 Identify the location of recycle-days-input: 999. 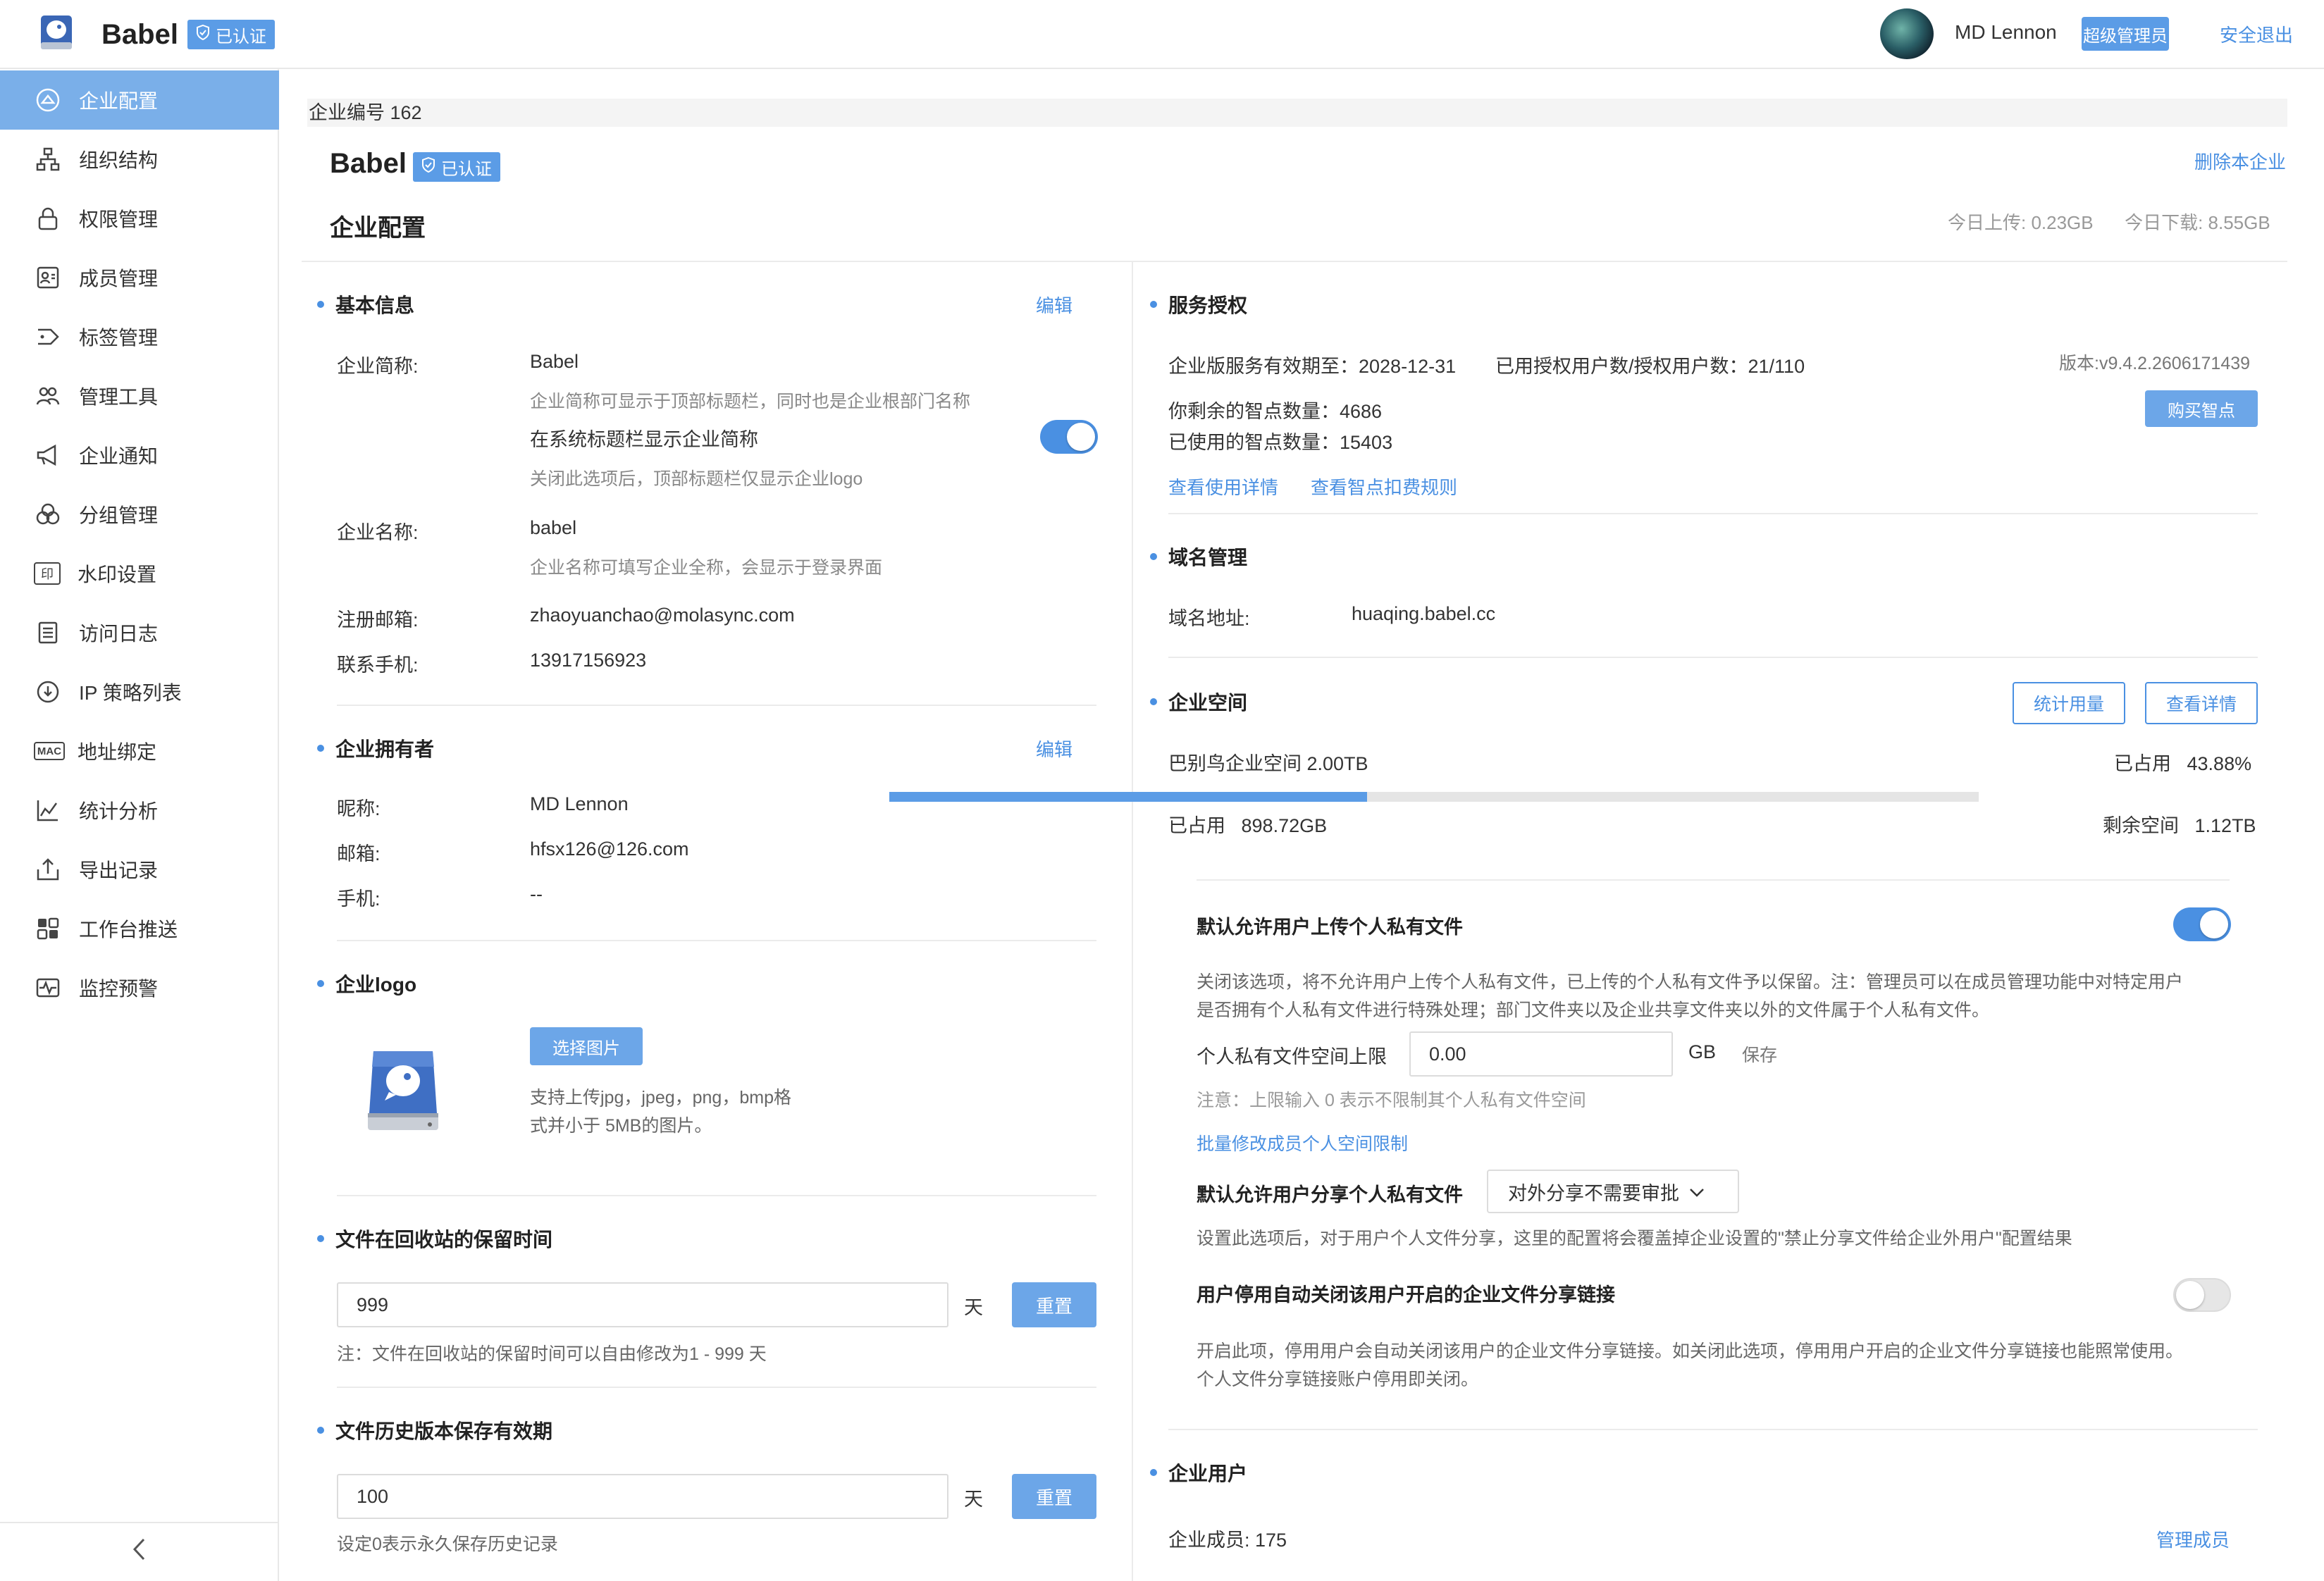
(643, 1305).